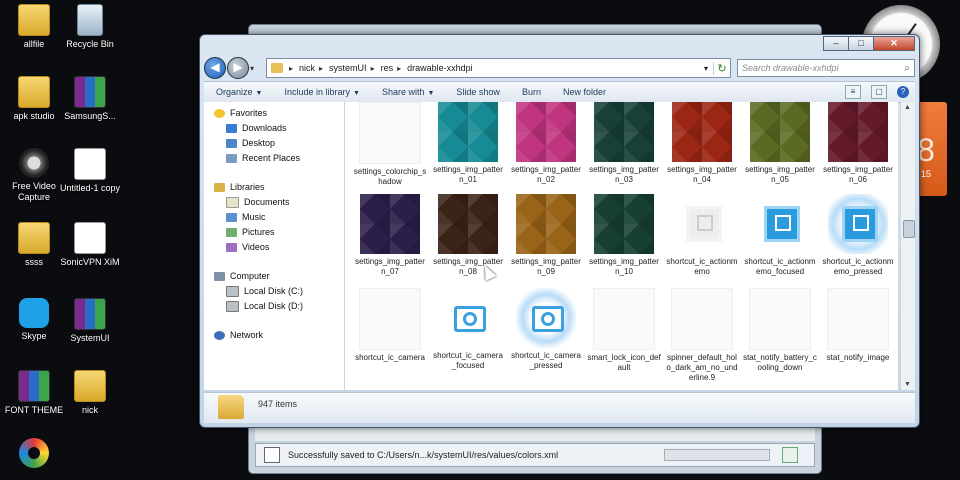  Describe the element at coordinates (231, 129) in the screenshot. I see `downloads-icon` at that location.